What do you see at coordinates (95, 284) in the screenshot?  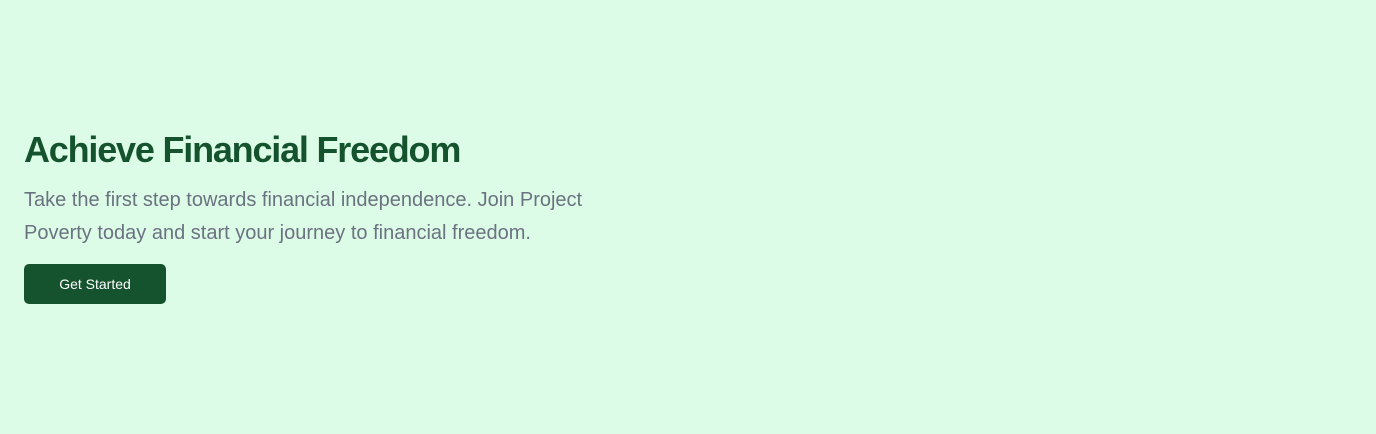 I see `get-started-button: Get Started` at bounding box center [95, 284].